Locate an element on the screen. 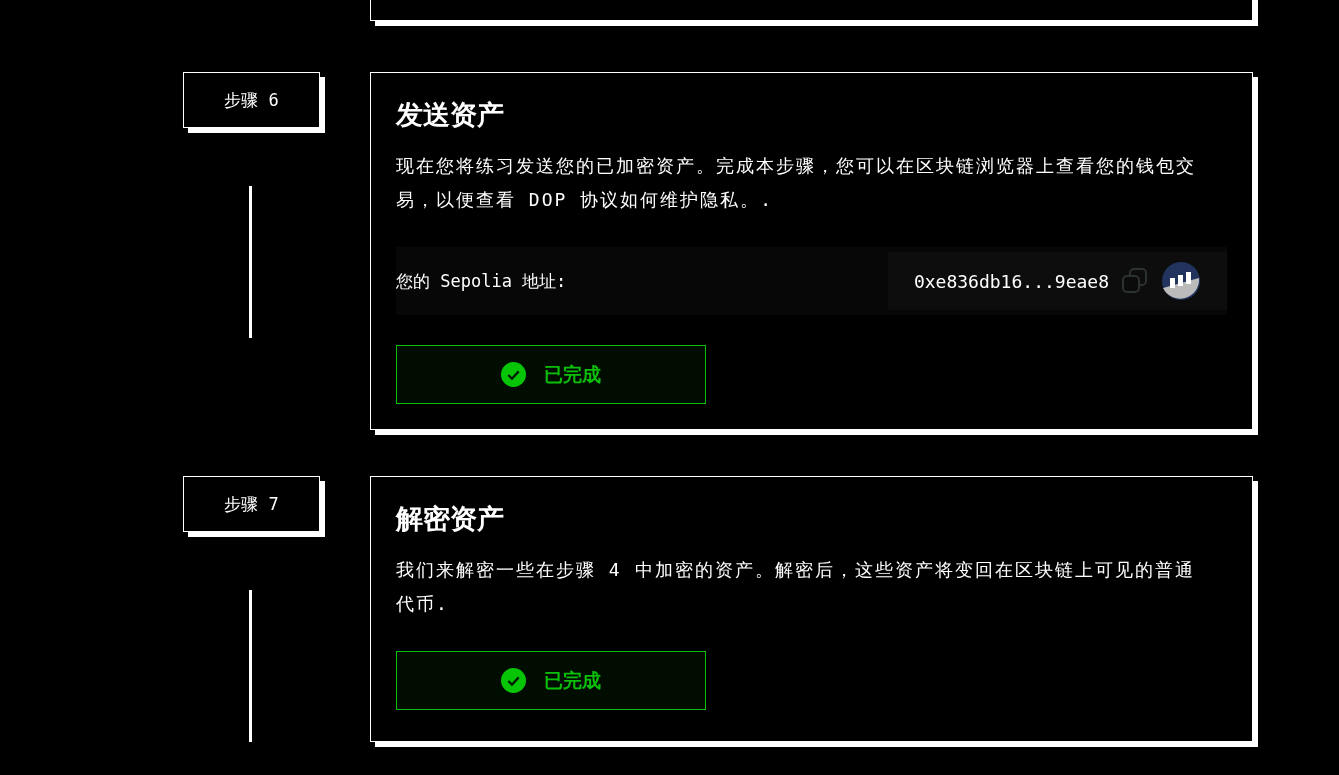 This screenshot has width=1339, height=775. step-label: 步骤 7 is located at coordinates (254, 506).